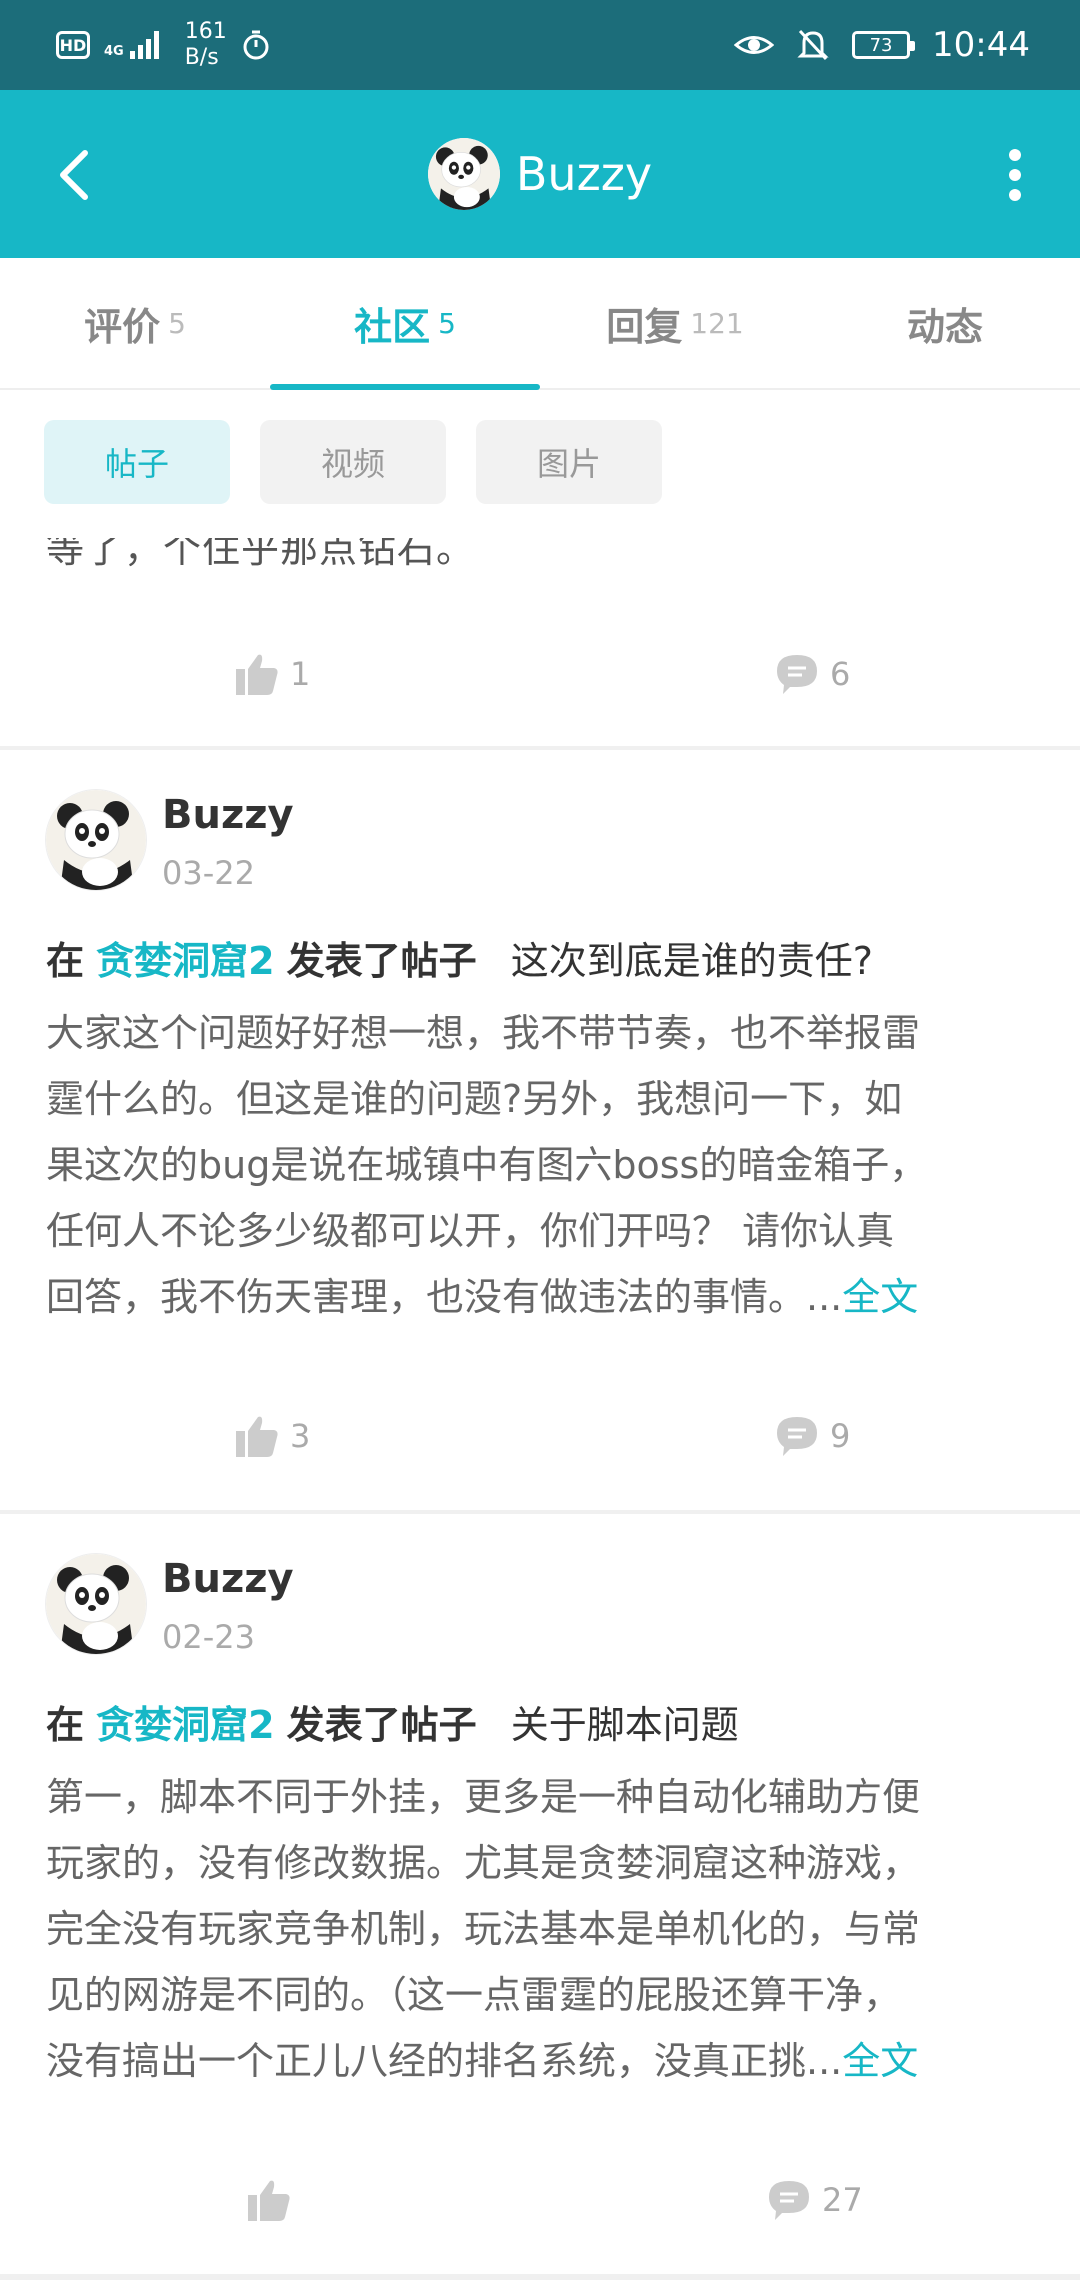  Describe the element at coordinates (300, 674) in the screenshot. I see `like-count: 1` at that location.